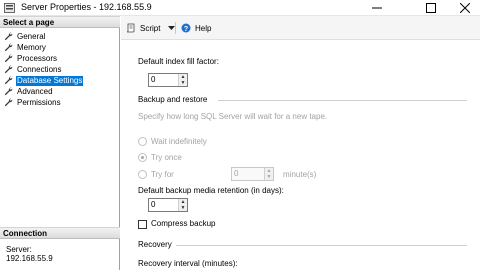 This screenshot has width=480, height=270. Describe the element at coordinates (142, 224) in the screenshot. I see `compress-backup-checkbox` at that location.